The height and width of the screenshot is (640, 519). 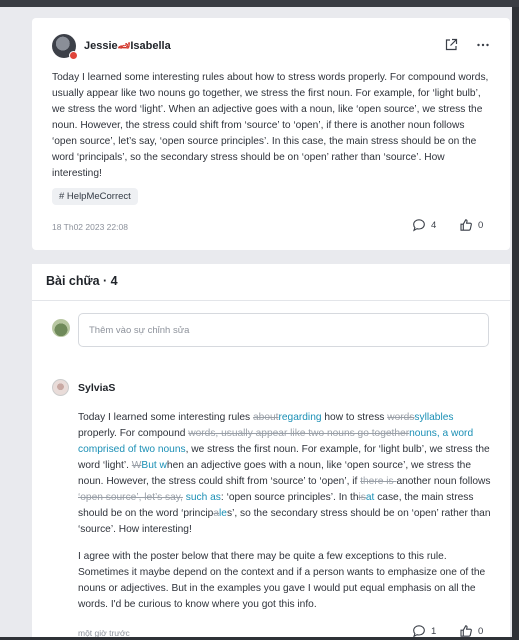 I want to click on correction-comments-stat: 1, so click(x=424, y=631).